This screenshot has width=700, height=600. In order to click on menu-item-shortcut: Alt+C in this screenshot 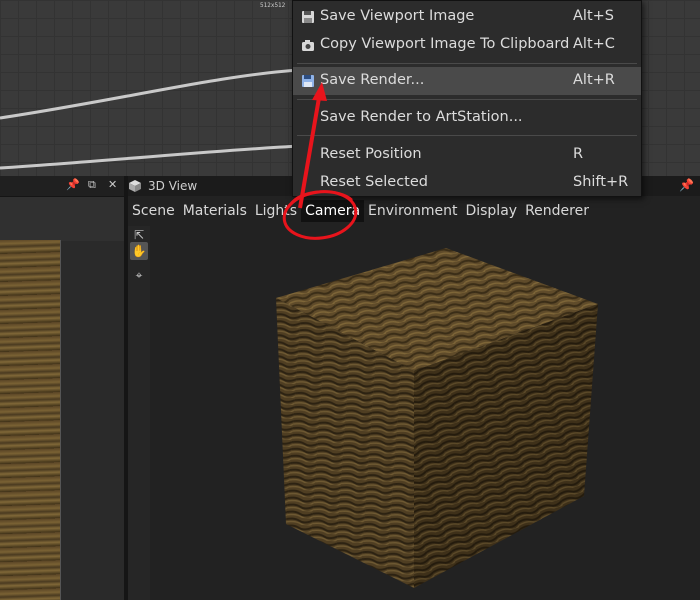, I will do `click(594, 44)`.